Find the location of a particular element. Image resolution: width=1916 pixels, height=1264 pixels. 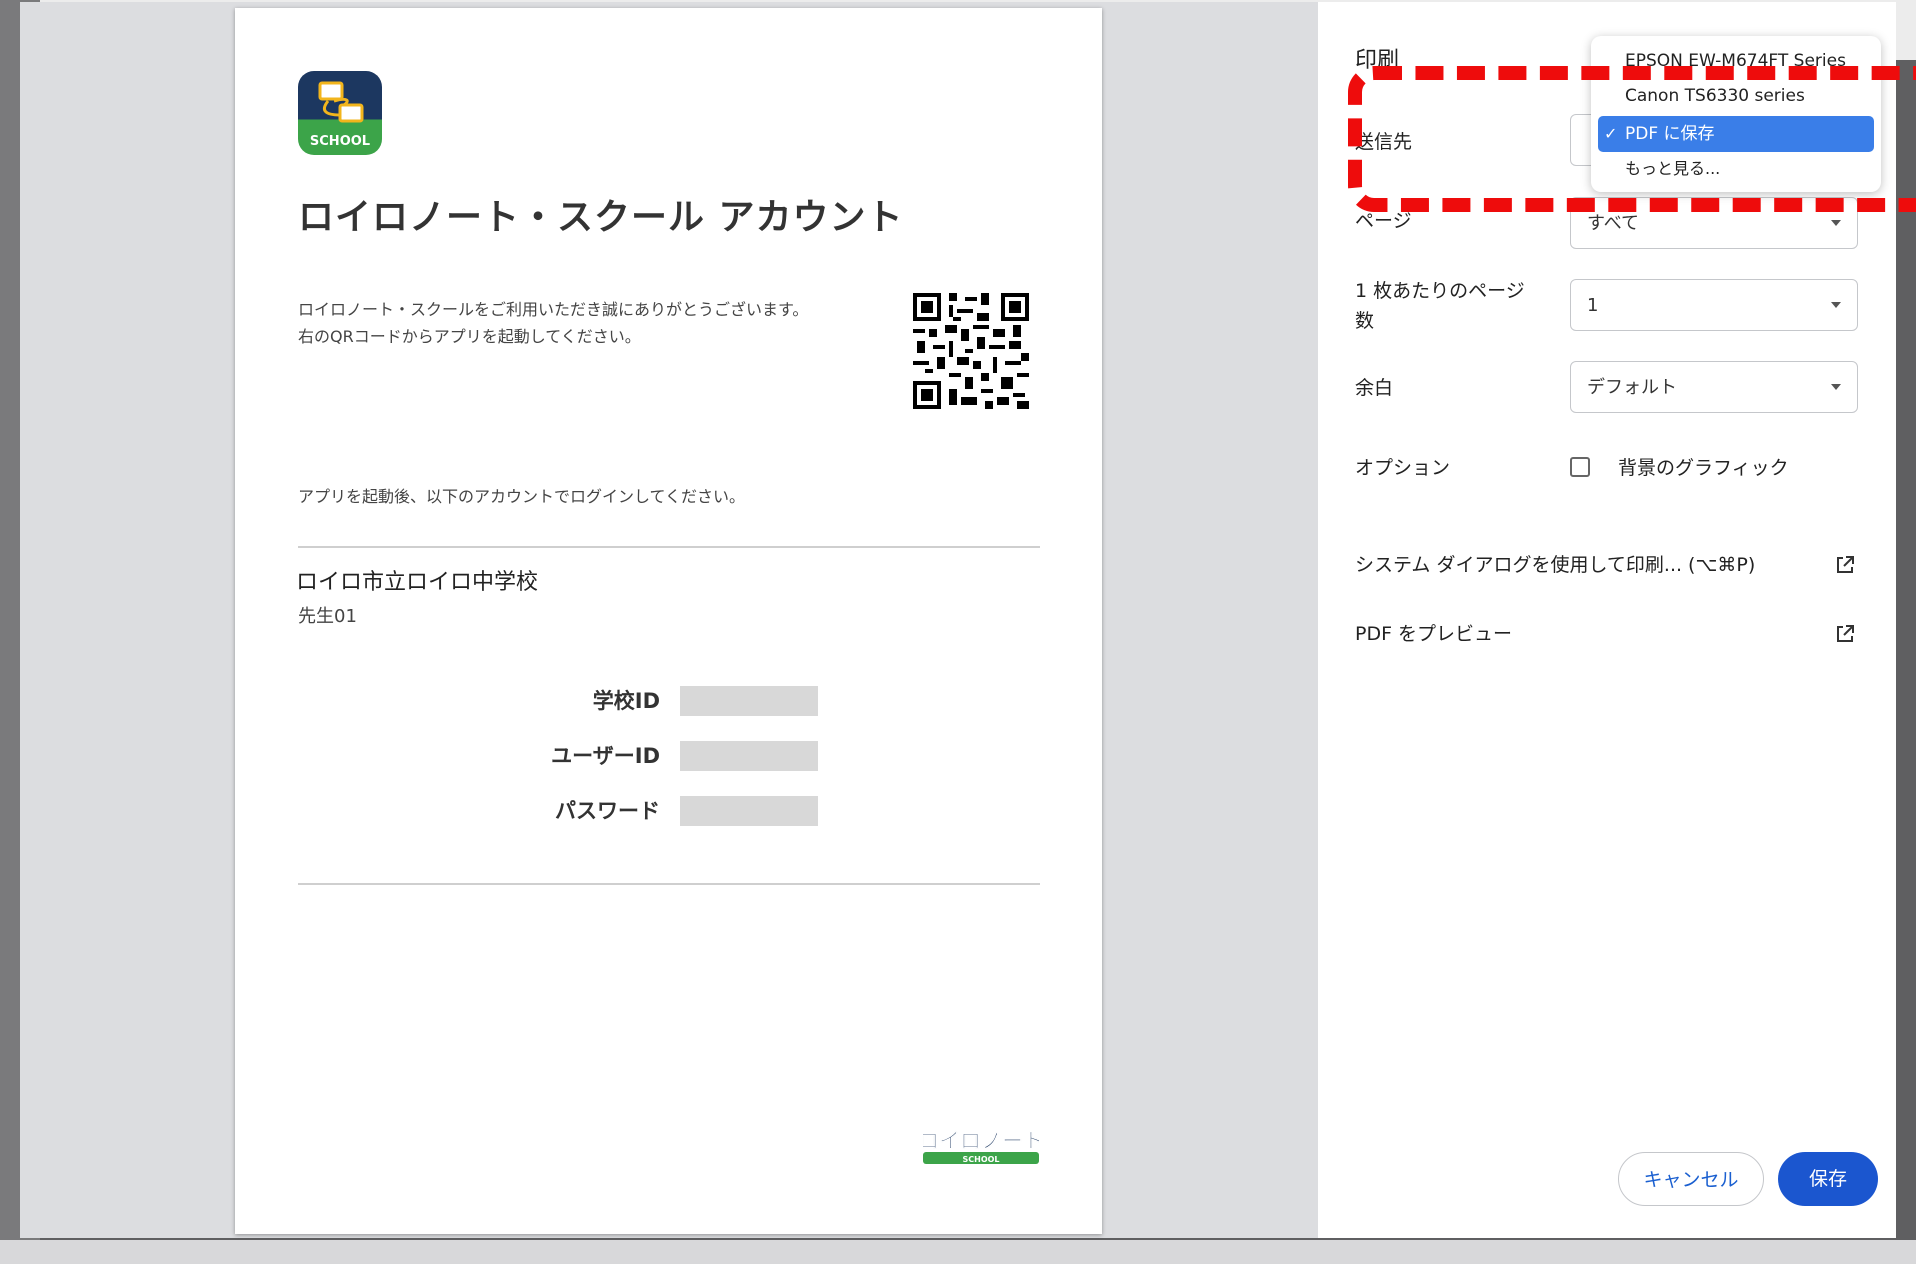

system-dialog-link-text: システム ダイアログを使用して印刷... (⌥⌘P) is located at coordinates (1555, 565).